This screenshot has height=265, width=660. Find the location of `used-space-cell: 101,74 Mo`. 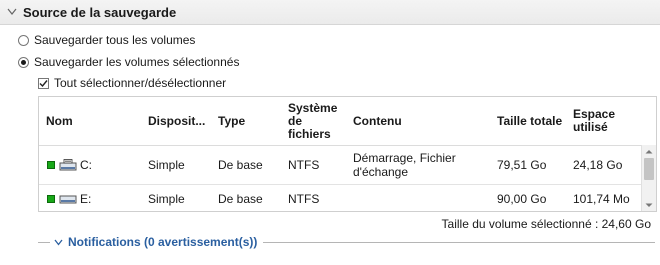

used-space-cell: 101,74 Mo is located at coordinates (601, 199).